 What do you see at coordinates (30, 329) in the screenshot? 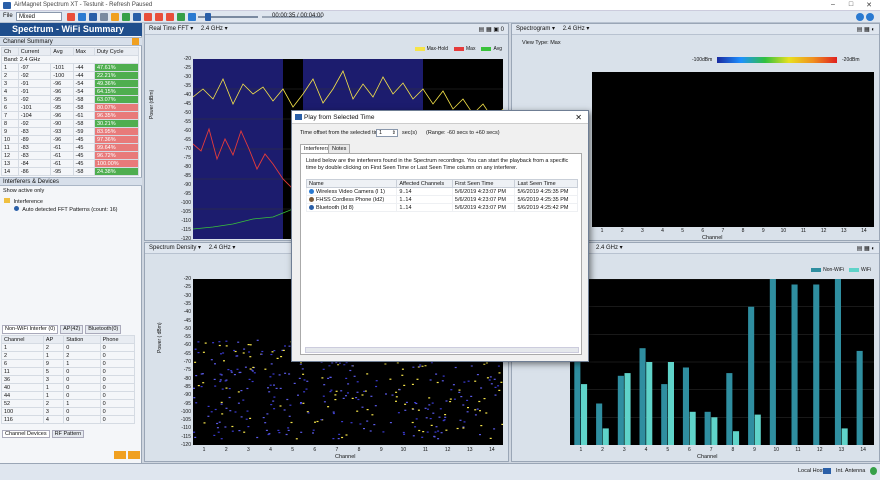
I see `device-tab: Non-WiFi Interfer (0)` at bounding box center [30, 329].